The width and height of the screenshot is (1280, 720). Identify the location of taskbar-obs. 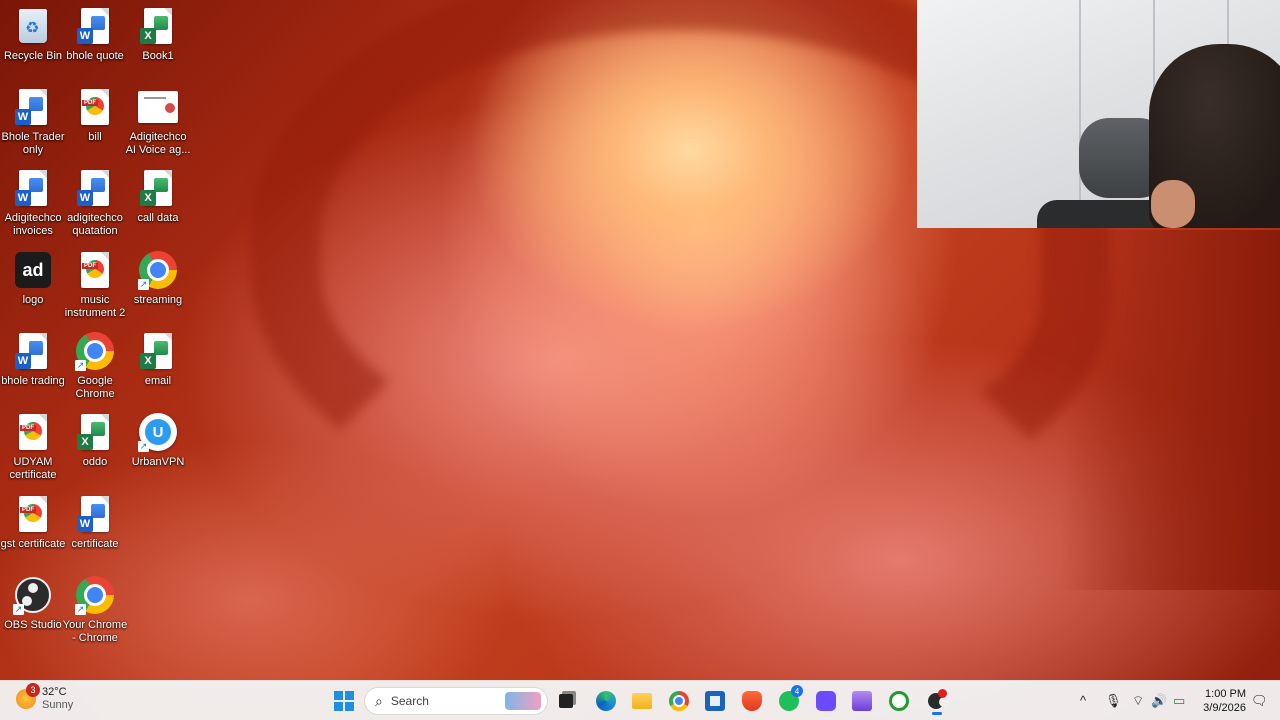
(936, 703).